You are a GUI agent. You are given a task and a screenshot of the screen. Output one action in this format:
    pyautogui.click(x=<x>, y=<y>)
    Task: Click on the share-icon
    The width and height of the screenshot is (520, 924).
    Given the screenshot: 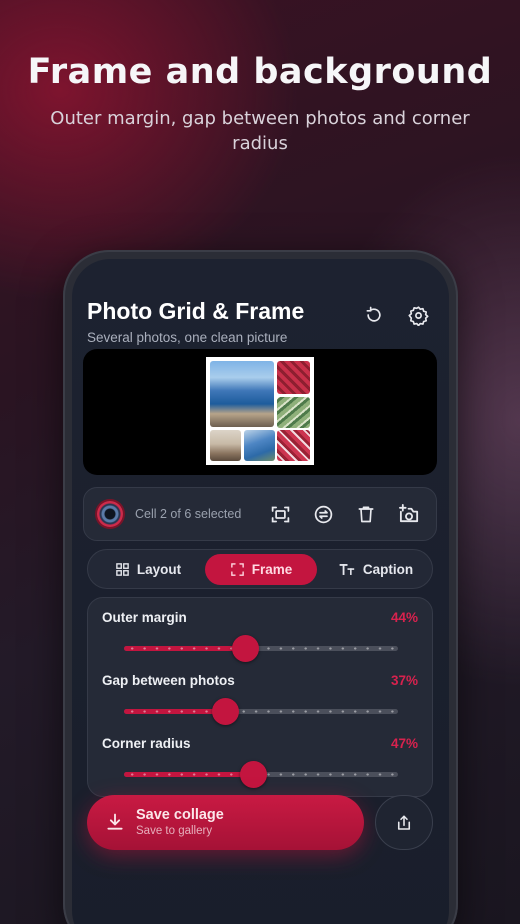 What is the action you would take?
    pyautogui.click(x=404, y=822)
    